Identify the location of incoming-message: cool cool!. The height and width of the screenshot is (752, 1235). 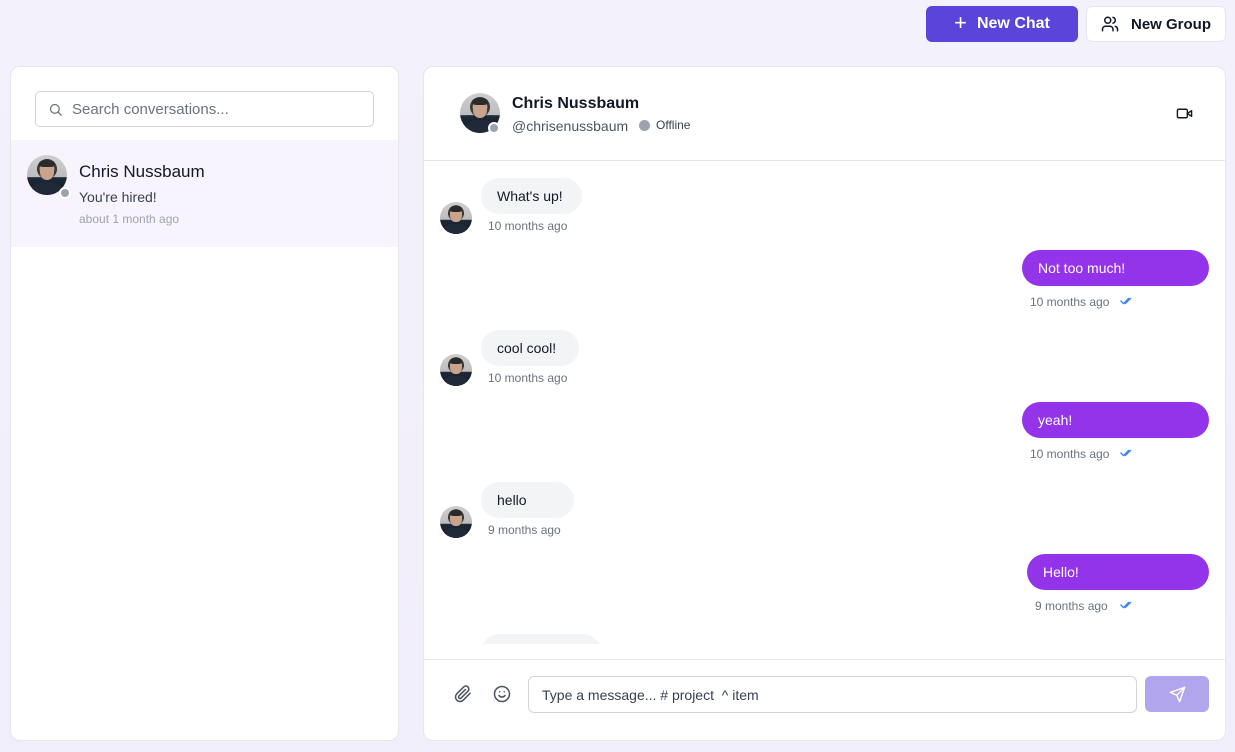
(530, 348).